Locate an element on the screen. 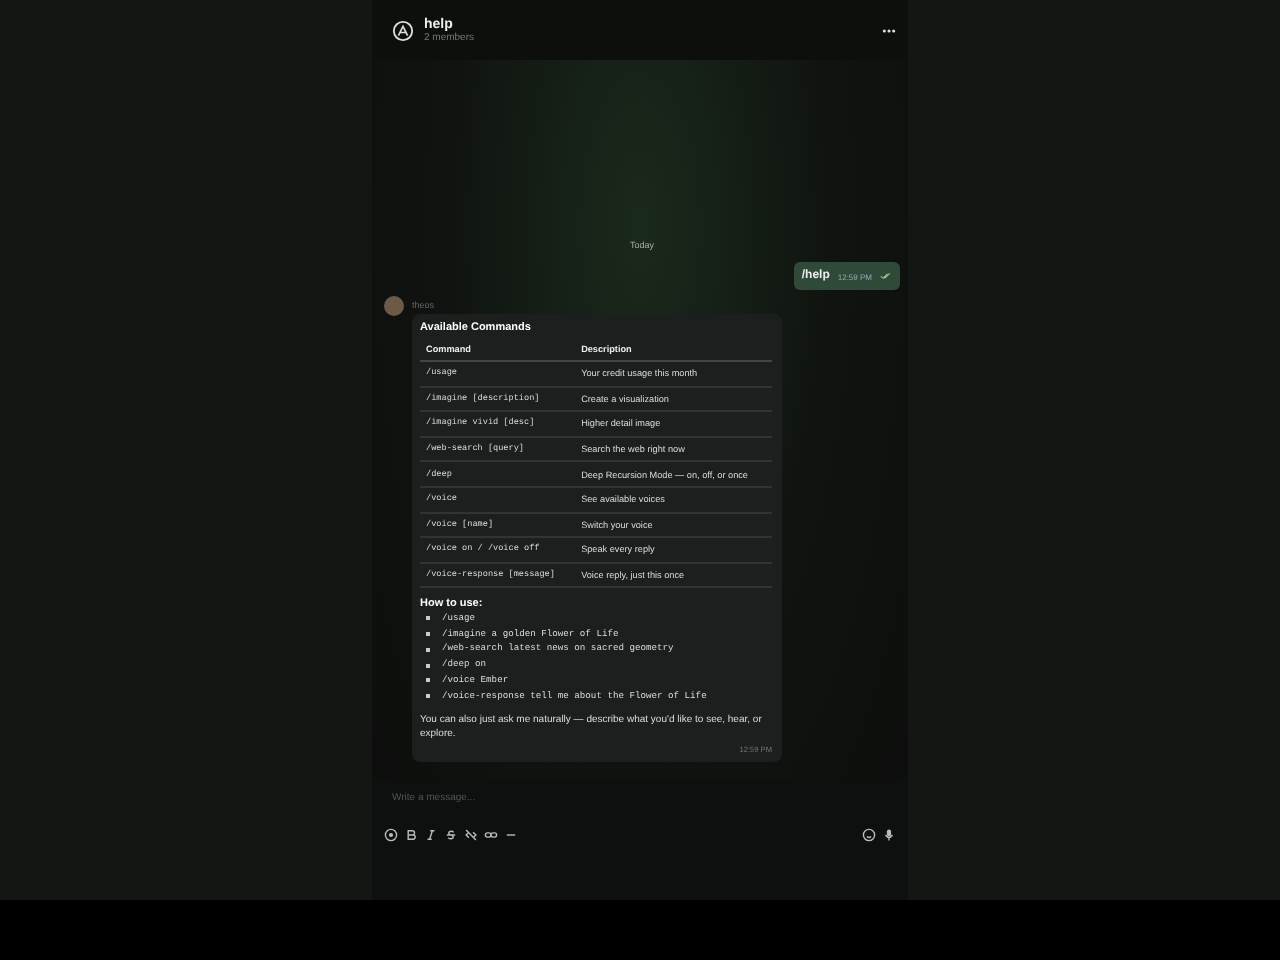  bold-icon is located at coordinates (411, 835).